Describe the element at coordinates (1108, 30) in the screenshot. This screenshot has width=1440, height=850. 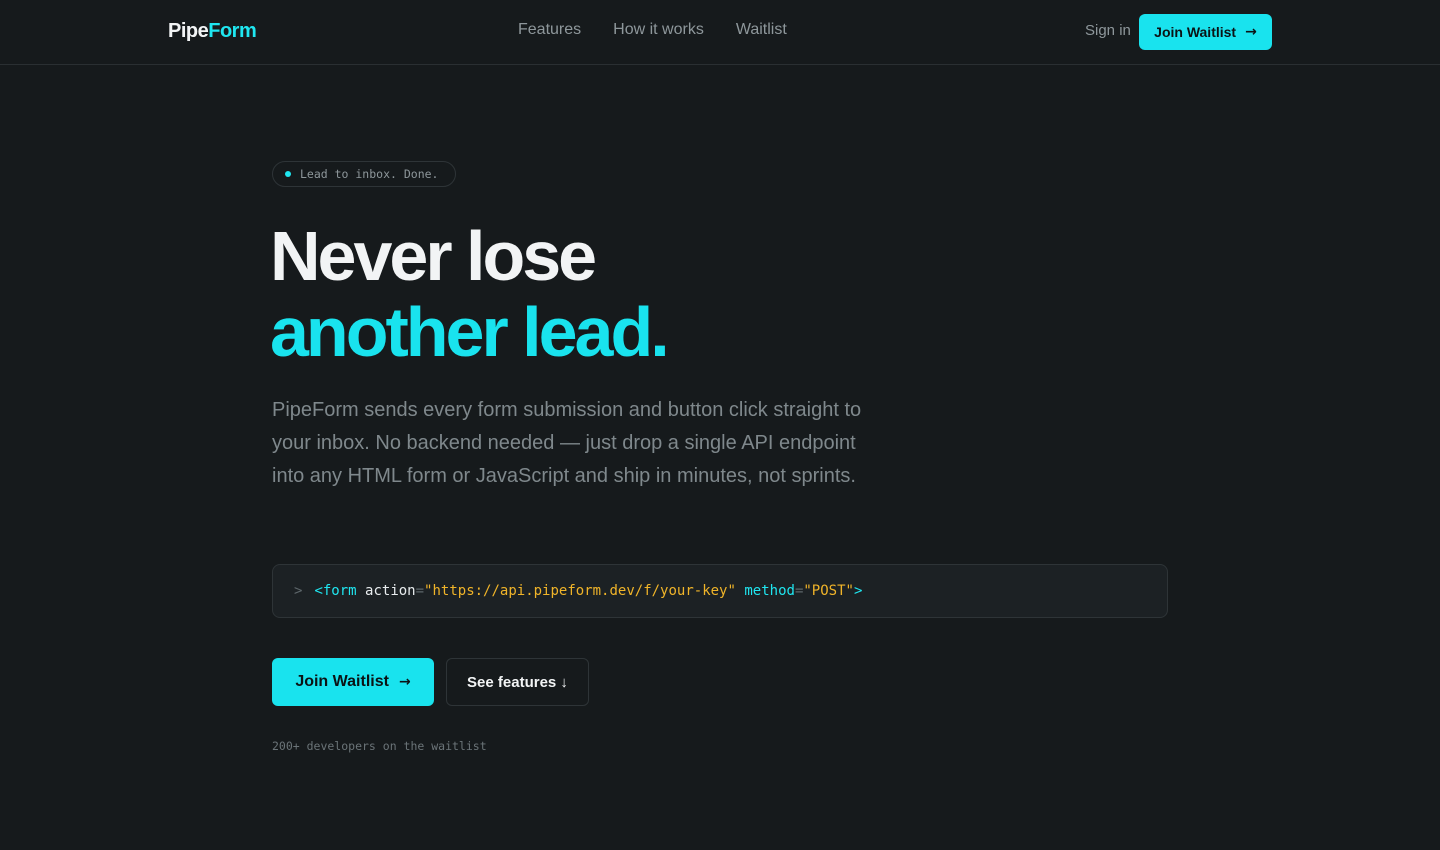
I see `sign-in-link: Sign in` at that location.